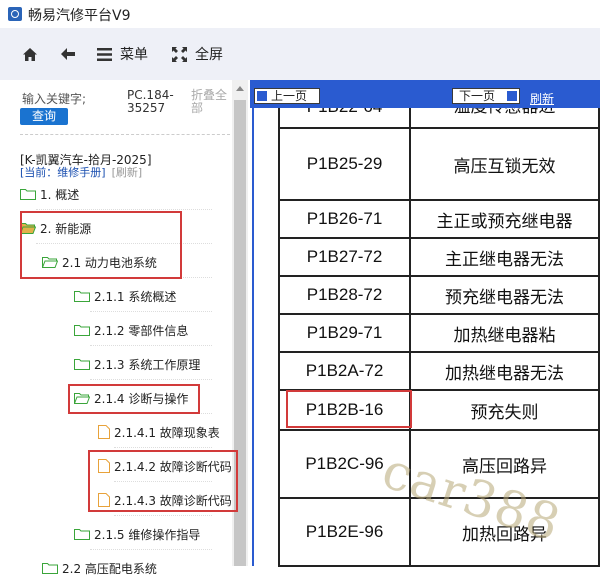 The image size is (600, 579). Describe the element at coordinates (289, 96) in the screenshot. I see `prev-page-label: 上一页` at that location.